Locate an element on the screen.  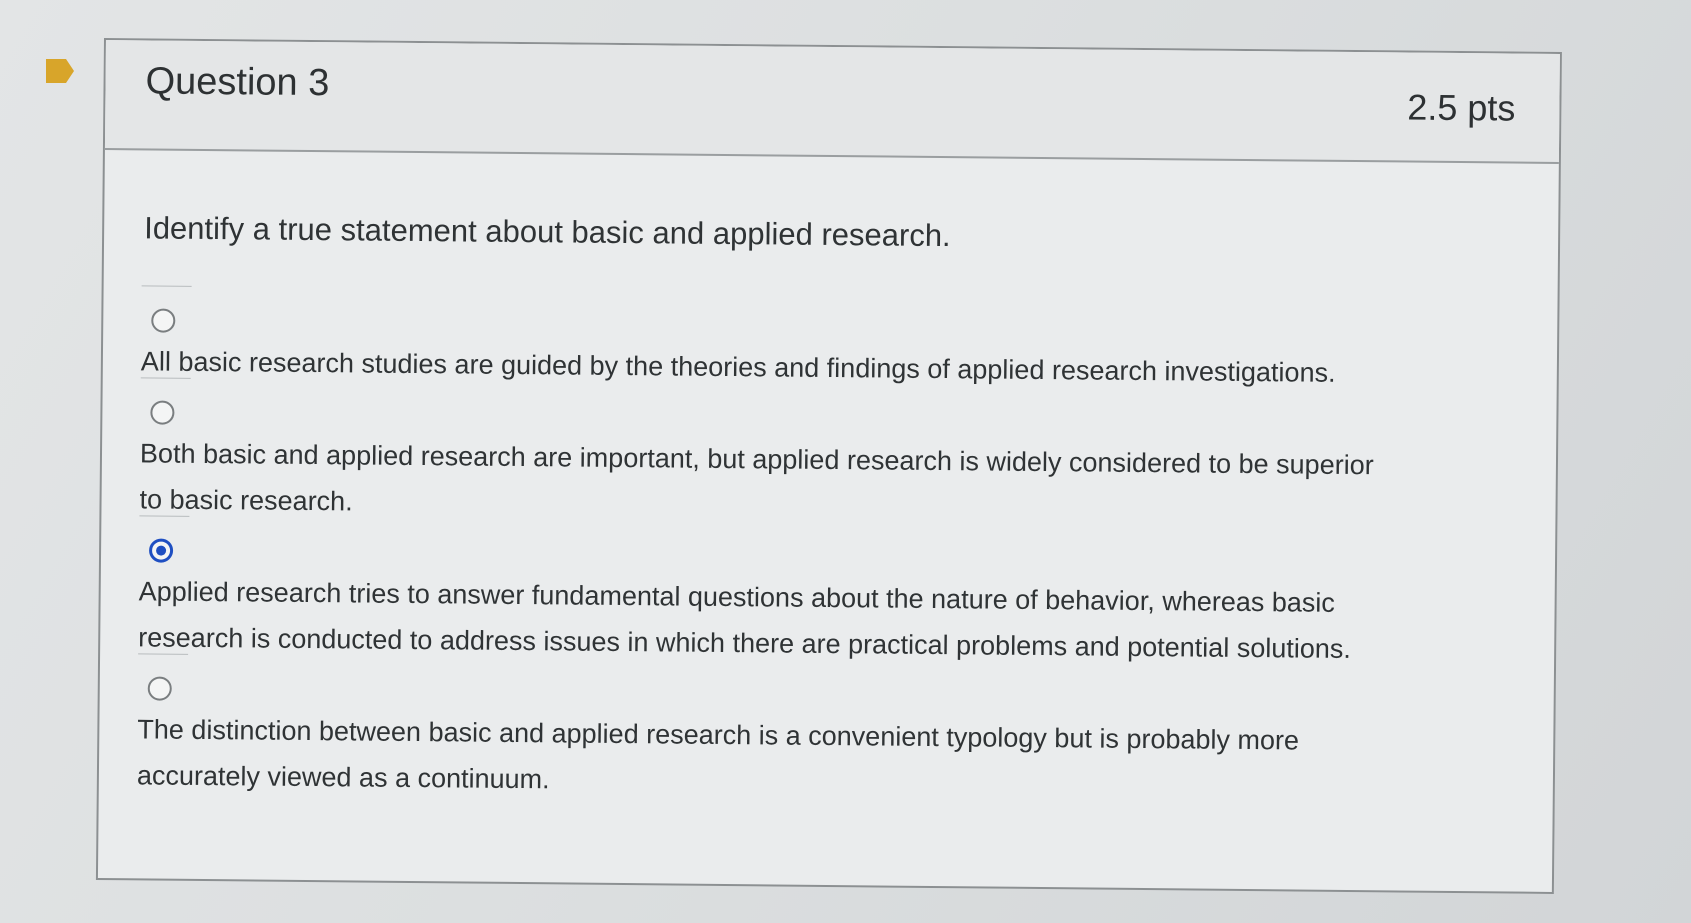
radio-checked-icon is located at coordinates (161, 550).